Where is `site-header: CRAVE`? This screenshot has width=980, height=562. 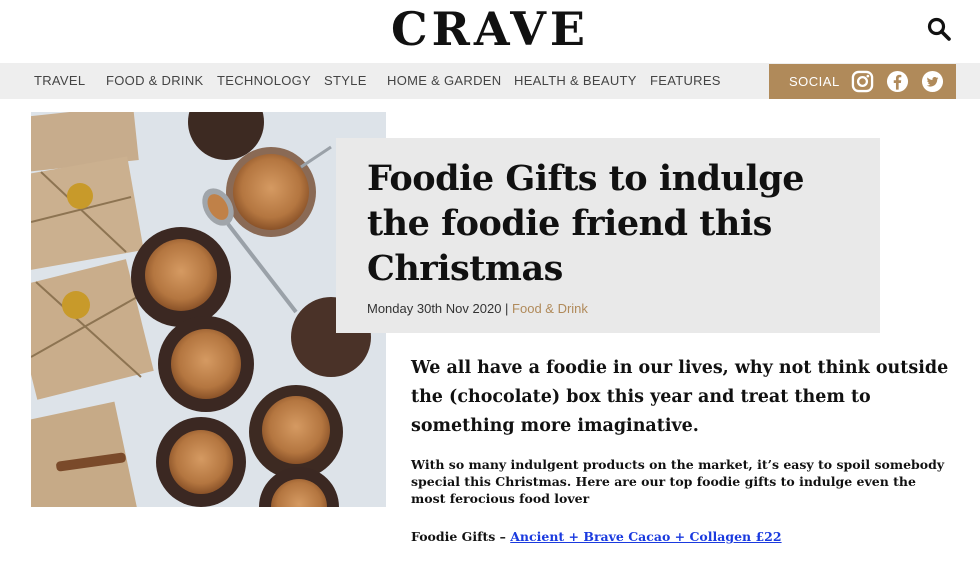 site-header: CRAVE is located at coordinates (490, 31).